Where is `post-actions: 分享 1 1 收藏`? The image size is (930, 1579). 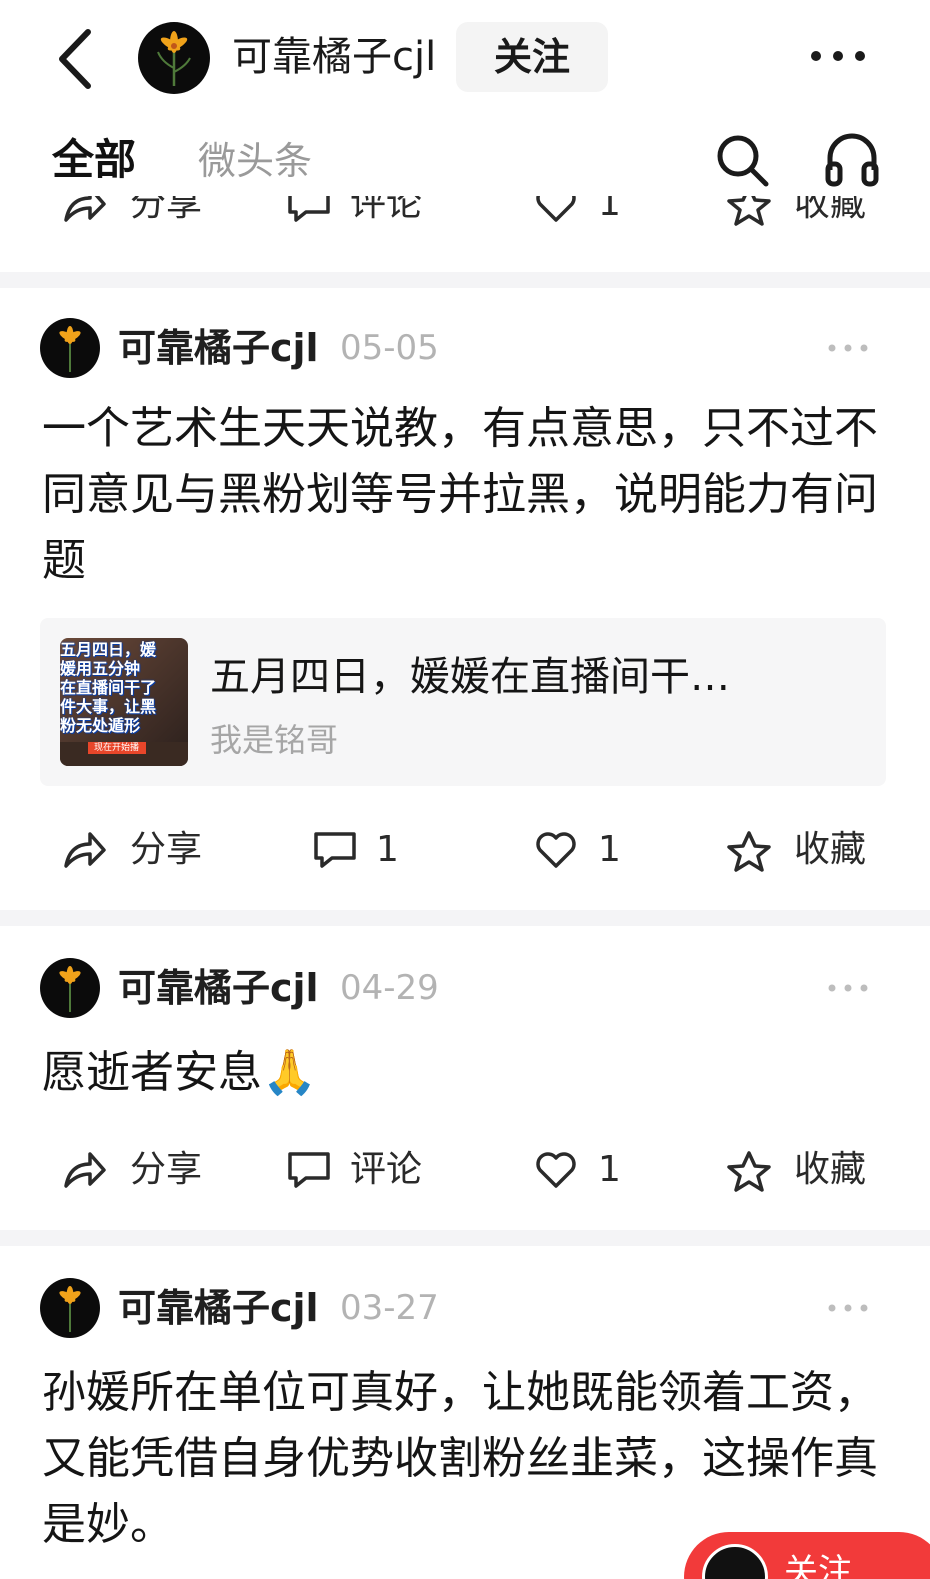
post-actions: 分享 1 1 收藏 is located at coordinates (465, 850).